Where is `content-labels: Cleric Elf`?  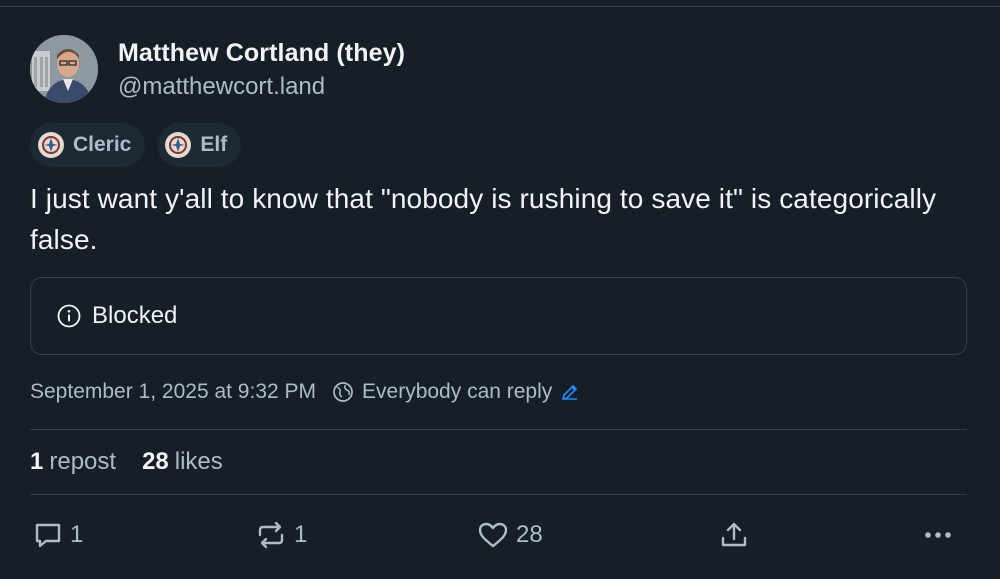 content-labels: Cleric Elf is located at coordinates (136, 145).